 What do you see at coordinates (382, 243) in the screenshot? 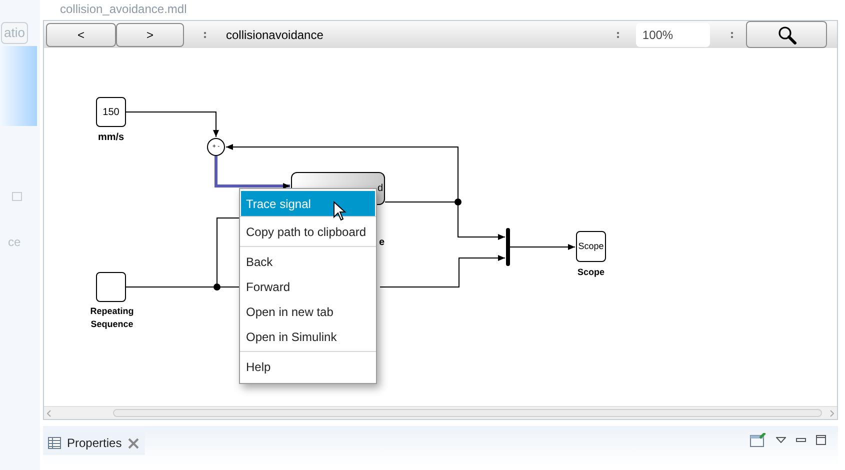
I see `block-label: e` at bounding box center [382, 243].